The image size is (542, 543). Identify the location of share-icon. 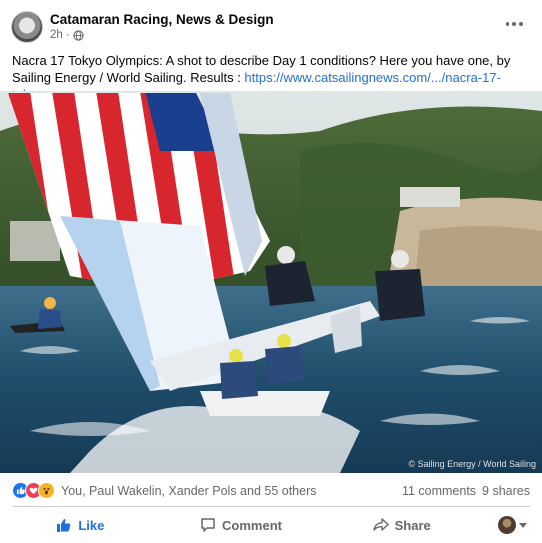
(380, 524).